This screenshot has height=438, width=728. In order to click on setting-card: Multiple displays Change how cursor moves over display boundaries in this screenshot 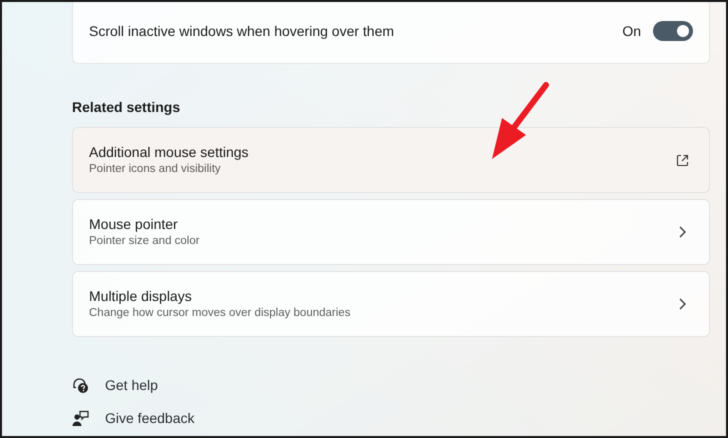, I will do `click(391, 304)`.